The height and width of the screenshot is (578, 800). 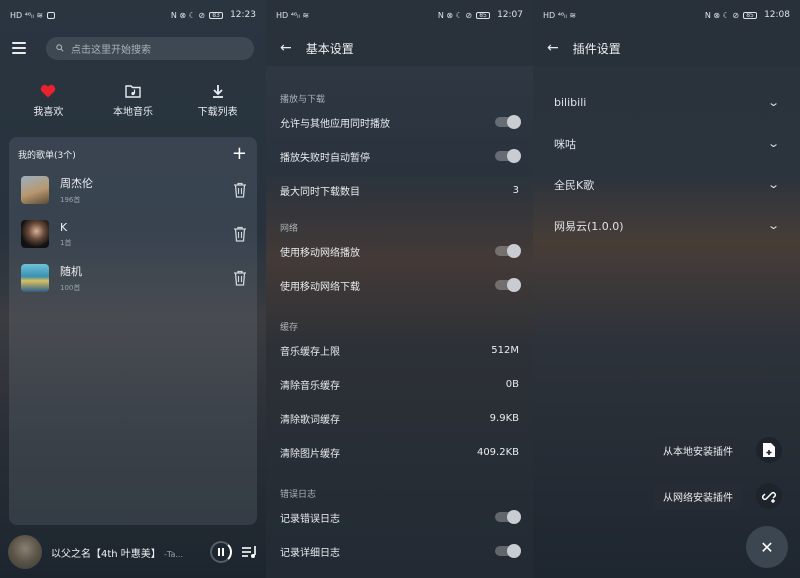 I want to click on setting-label: 清除图片缓存, so click(x=310, y=454).